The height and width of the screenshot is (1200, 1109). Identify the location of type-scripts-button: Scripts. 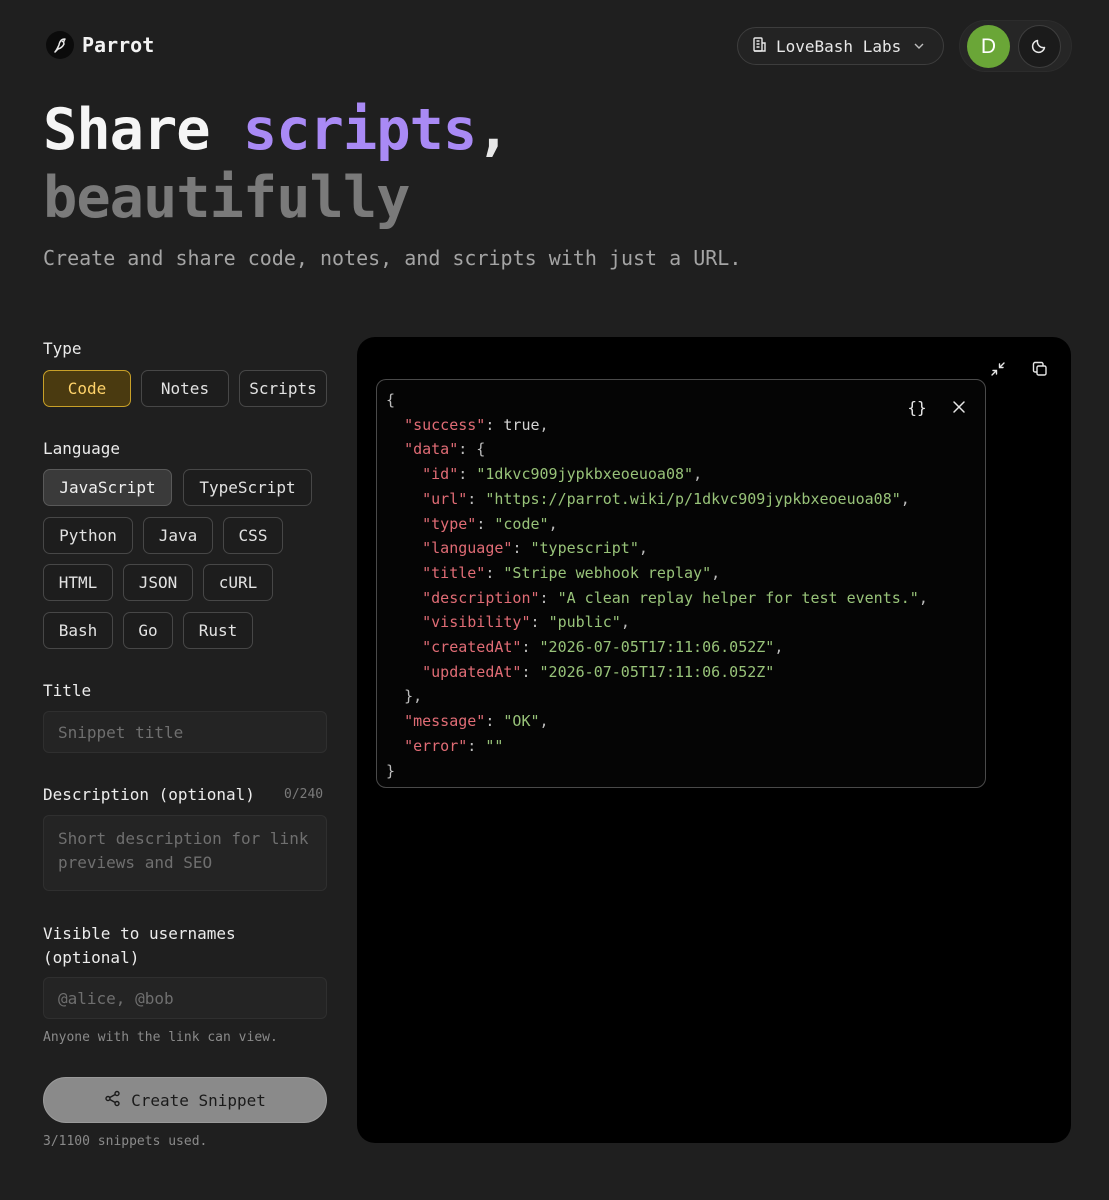
(283, 388).